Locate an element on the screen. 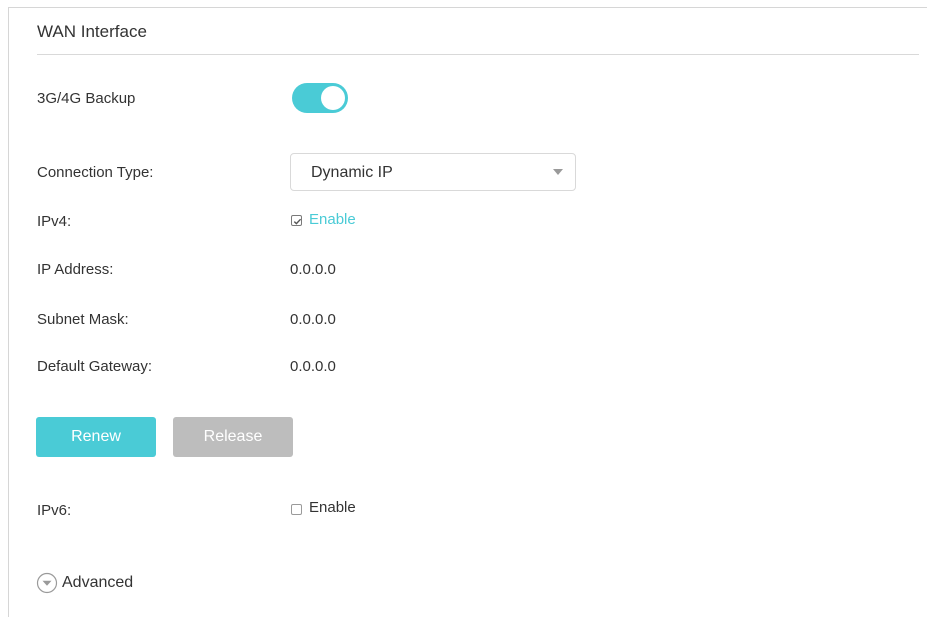 The height and width of the screenshot is (617, 927). ipv4-label: IPv4: is located at coordinates (54, 221).